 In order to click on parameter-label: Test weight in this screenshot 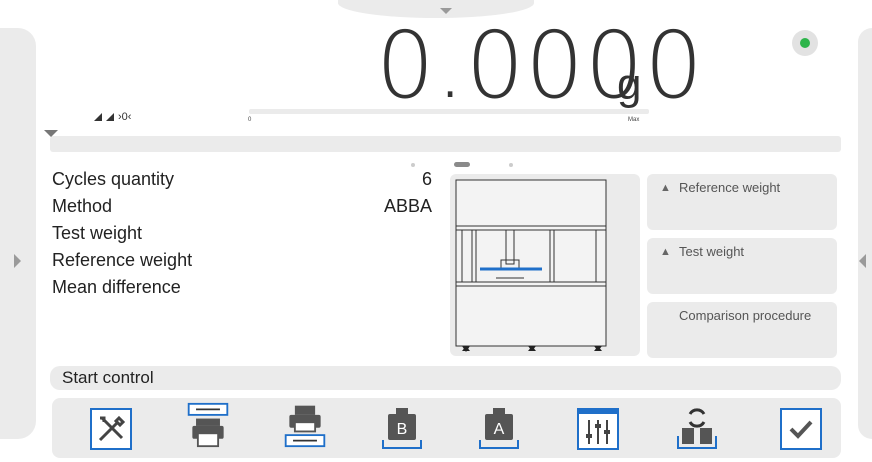, I will do `click(97, 233)`.